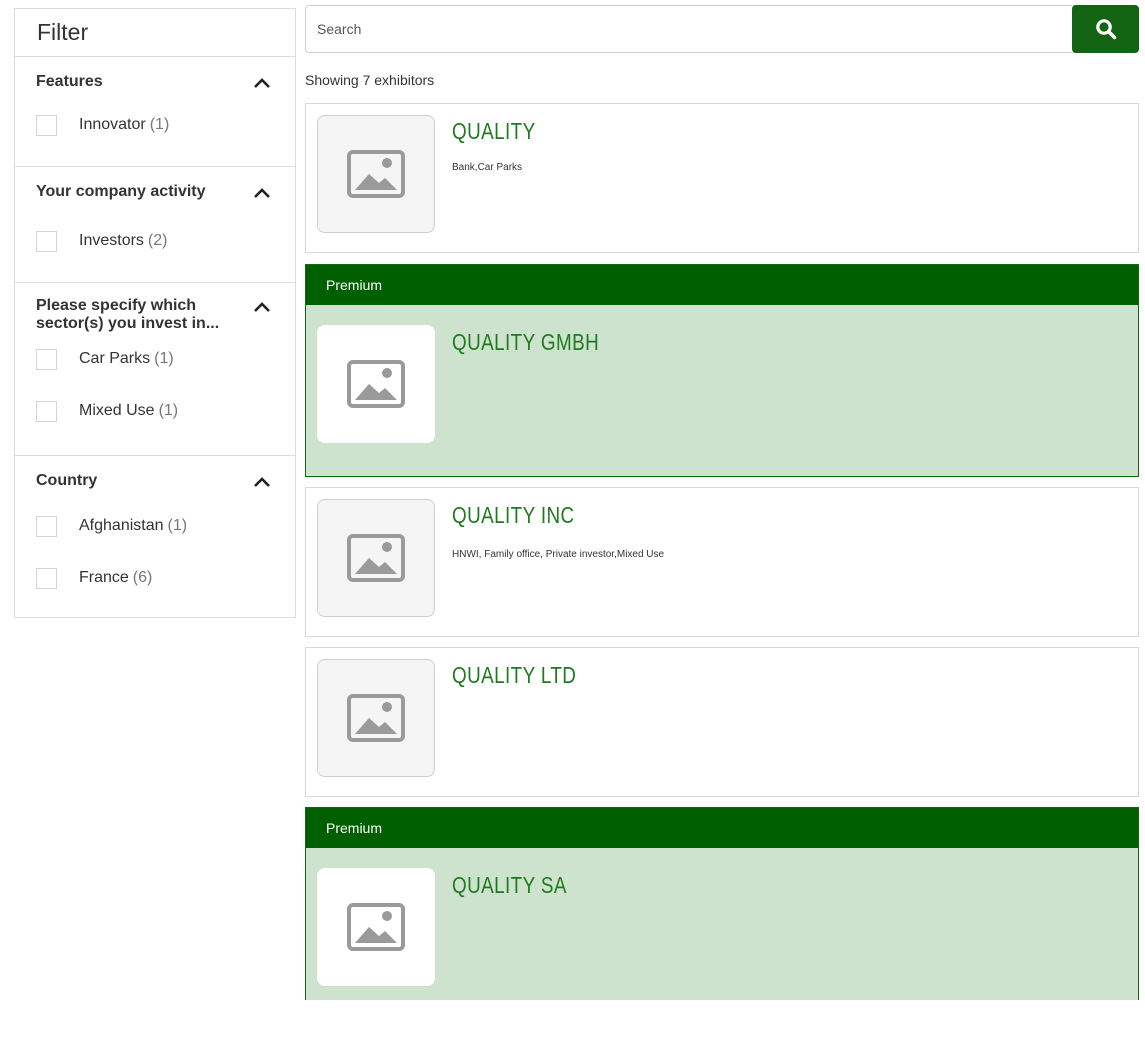 This screenshot has width=1145, height=1040. I want to click on filter-title: Filter, so click(155, 33).